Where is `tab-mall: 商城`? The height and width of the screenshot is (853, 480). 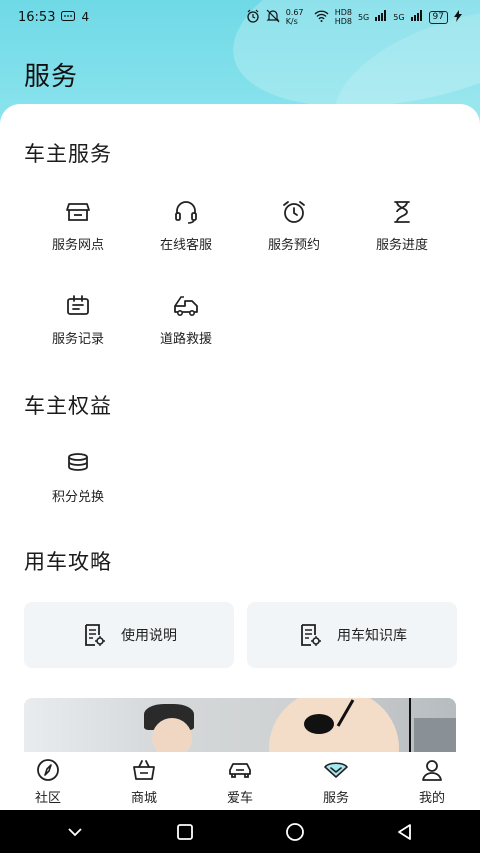
tab-mall: 商城 is located at coordinates (144, 781).